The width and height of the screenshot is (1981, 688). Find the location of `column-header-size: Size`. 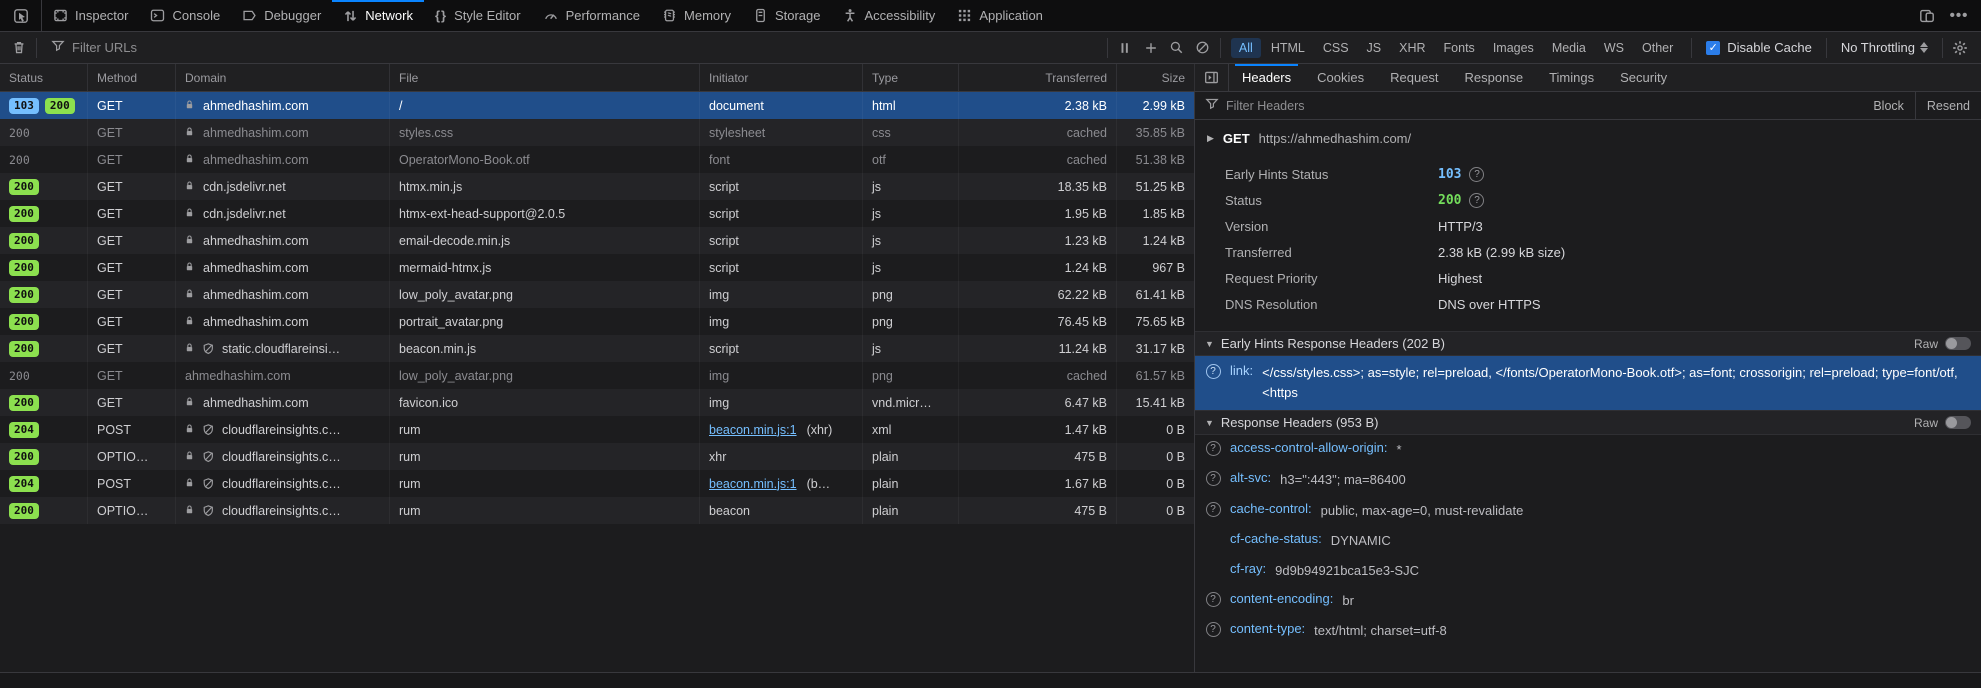

column-header-size: Size is located at coordinates (1156, 77).